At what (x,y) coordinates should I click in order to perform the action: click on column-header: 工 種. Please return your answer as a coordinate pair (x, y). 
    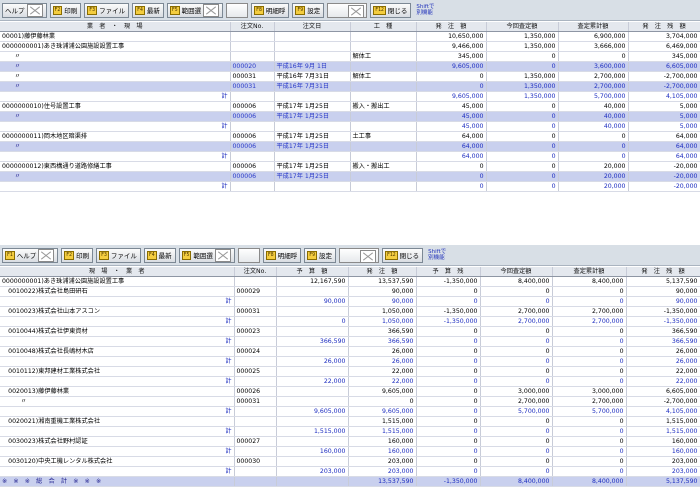
    Looking at the image, I should click on (383, 27).